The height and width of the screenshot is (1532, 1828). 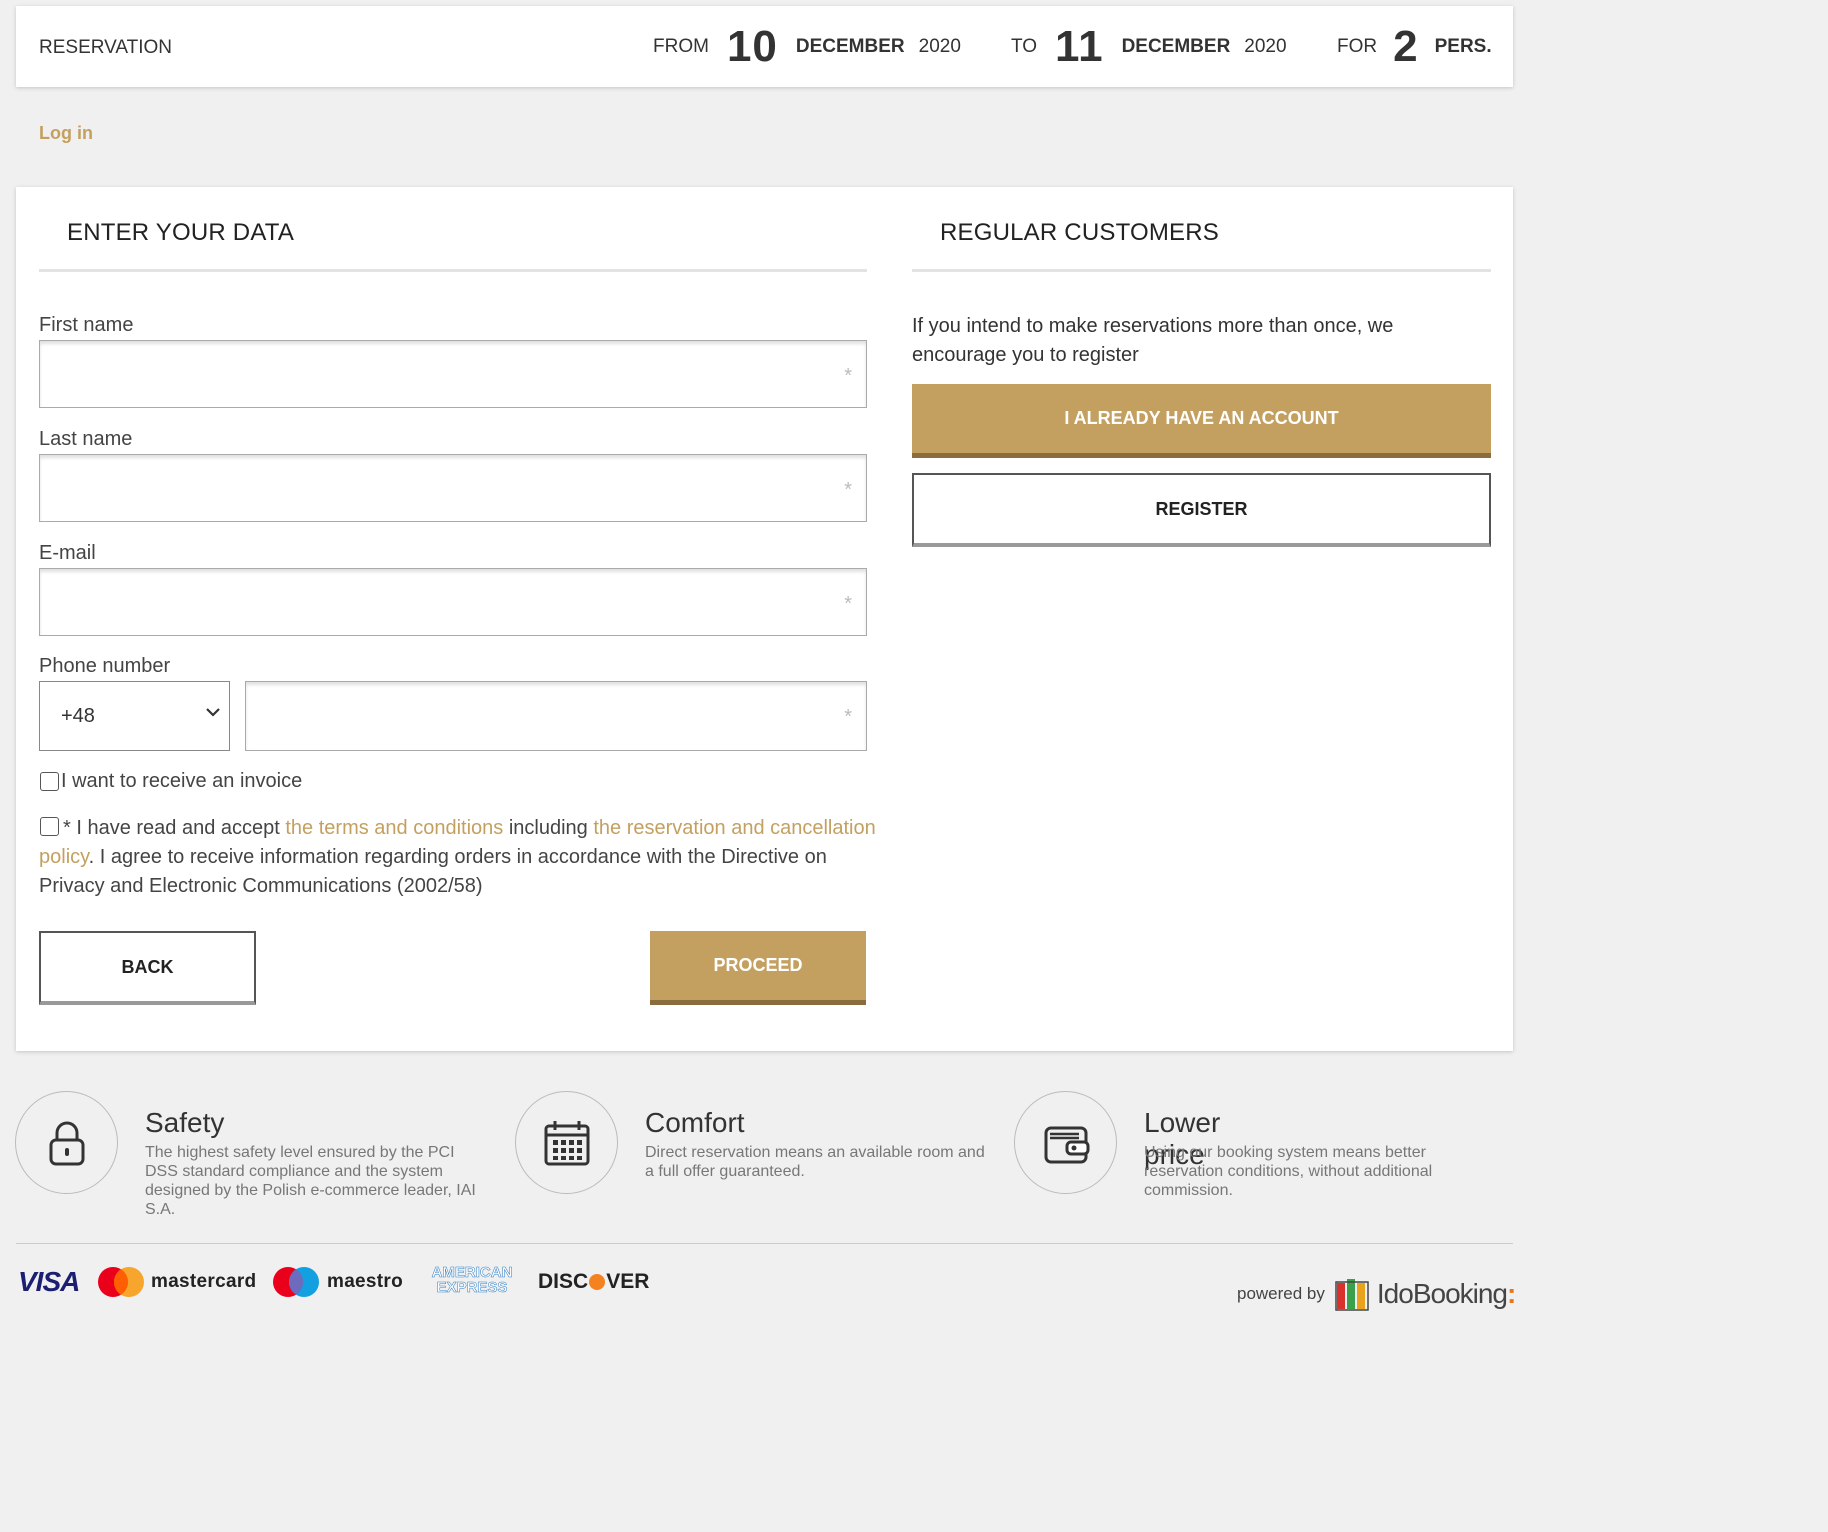 I want to click on date-from: FROM 10 DECEMBER 2020, so click(x=807, y=46).